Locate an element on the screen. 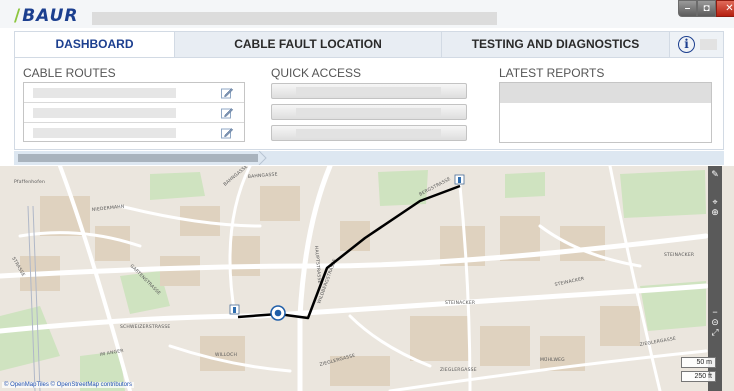  info-field is located at coordinates (708, 44).